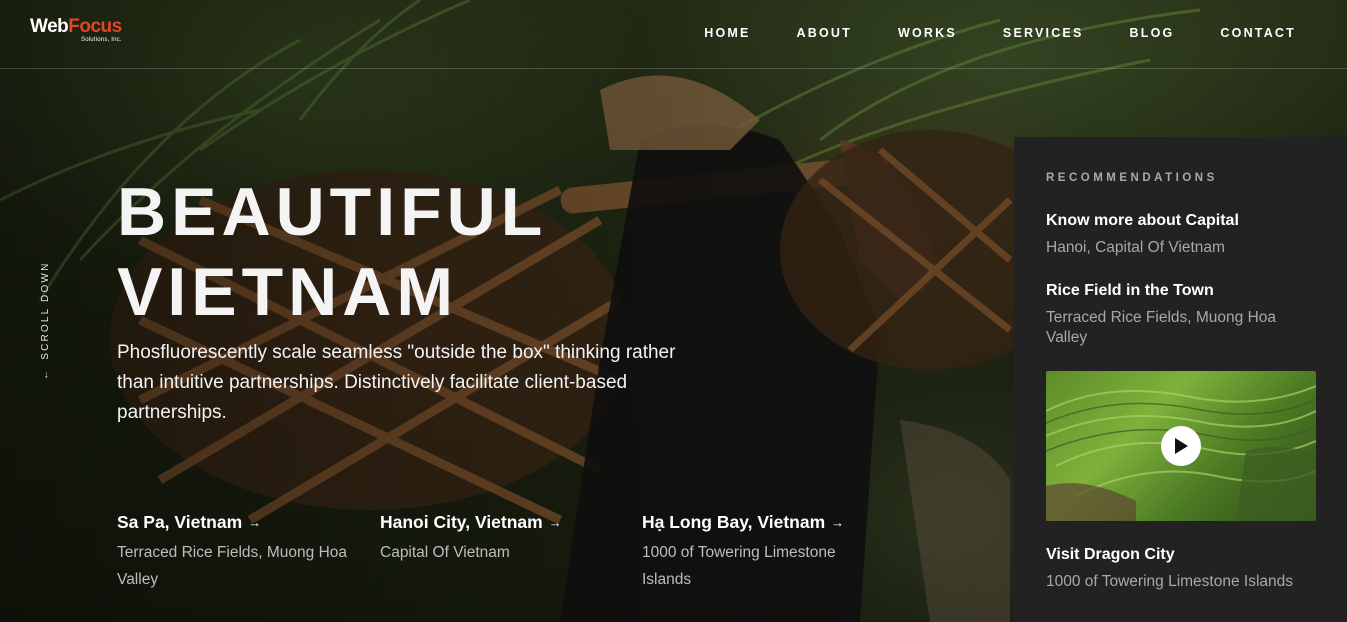 The width and height of the screenshot is (1347, 622). I want to click on destination-card-hanoi: Hanoi City, Vietnam → Capital Of Vietnam, so click(505, 539).